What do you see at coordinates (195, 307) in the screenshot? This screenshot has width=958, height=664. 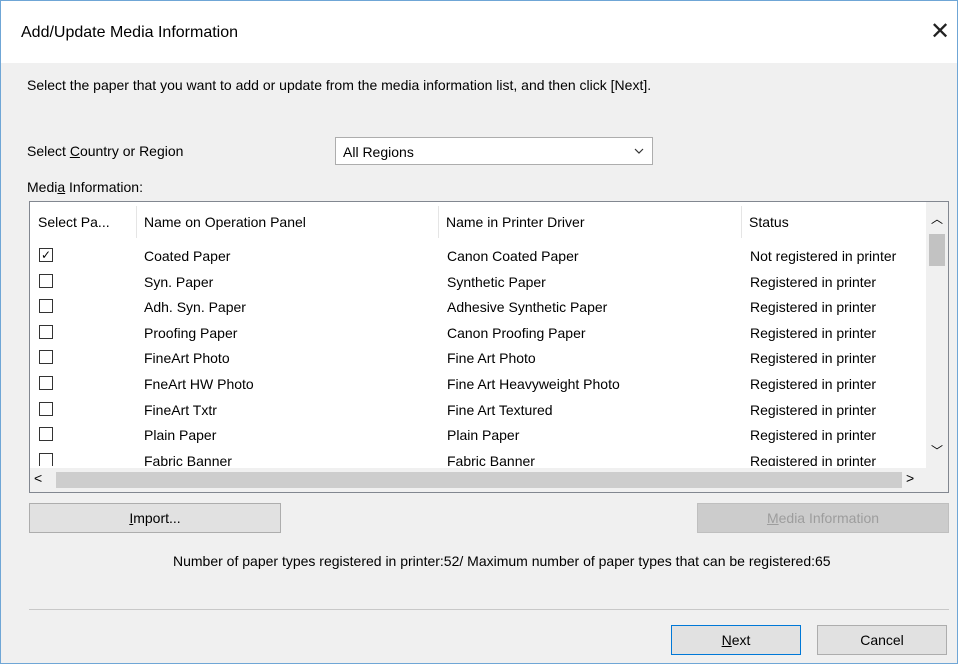 I see `cell-panel-name: Adh. Syn. Paper` at bounding box center [195, 307].